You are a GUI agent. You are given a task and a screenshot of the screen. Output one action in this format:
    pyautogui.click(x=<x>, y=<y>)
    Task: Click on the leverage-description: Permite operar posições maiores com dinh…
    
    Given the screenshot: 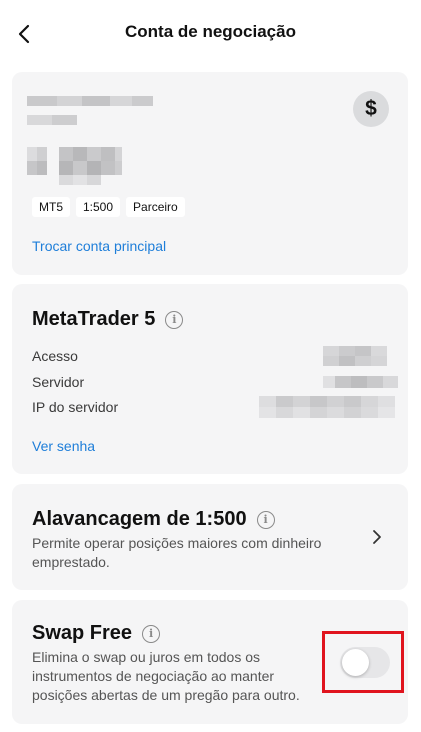 What is the action you would take?
    pyautogui.click(x=177, y=552)
    